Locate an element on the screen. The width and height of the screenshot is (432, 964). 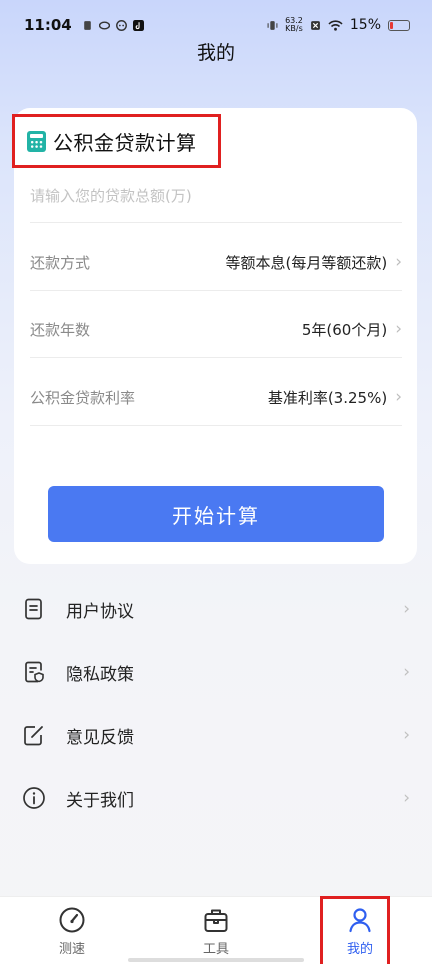
feedback-edit-icon is located at coordinates (33, 736).